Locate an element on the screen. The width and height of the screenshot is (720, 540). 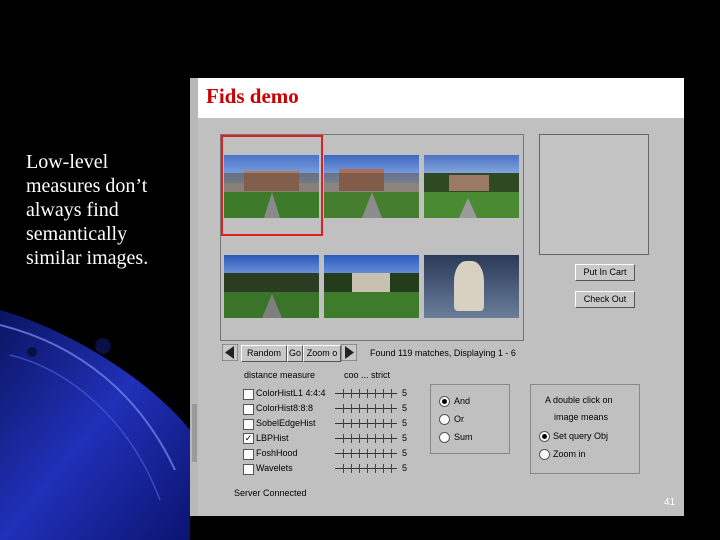
measure-label: FoshHood is located at coordinates (277, 453).